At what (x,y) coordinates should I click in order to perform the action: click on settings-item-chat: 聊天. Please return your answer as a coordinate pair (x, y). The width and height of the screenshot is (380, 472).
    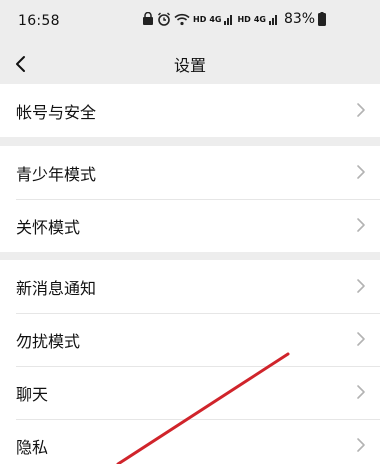
    Looking at the image, I should click on (190, 392).